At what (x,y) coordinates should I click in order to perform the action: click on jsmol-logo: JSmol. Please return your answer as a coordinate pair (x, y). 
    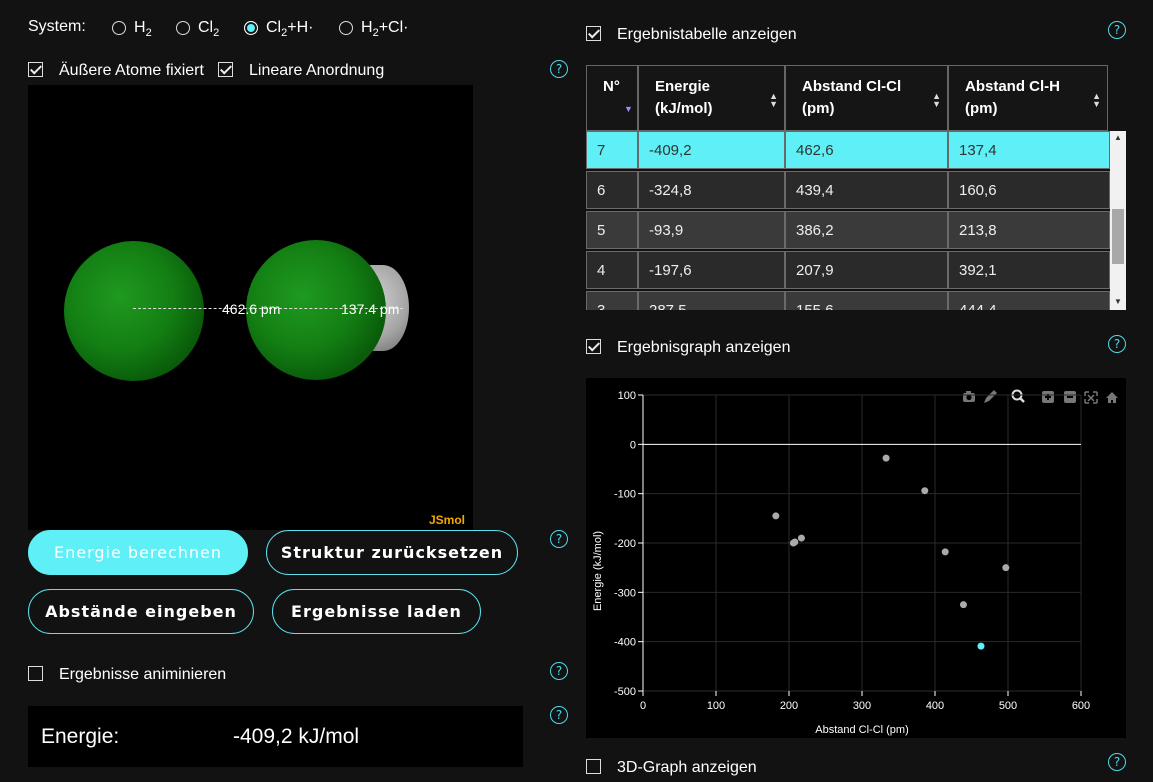
    Looking at the image, I should click on (447, 520).